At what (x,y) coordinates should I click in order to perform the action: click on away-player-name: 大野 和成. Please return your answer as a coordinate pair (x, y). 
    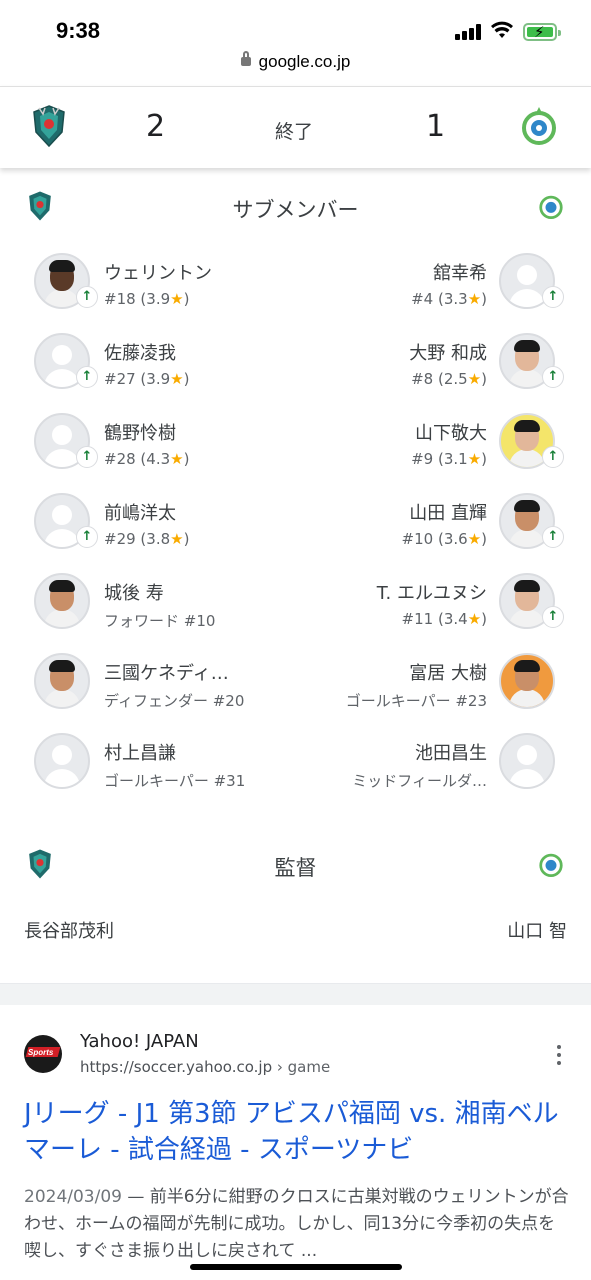
    Looking at the image, I should click on (448, 352).